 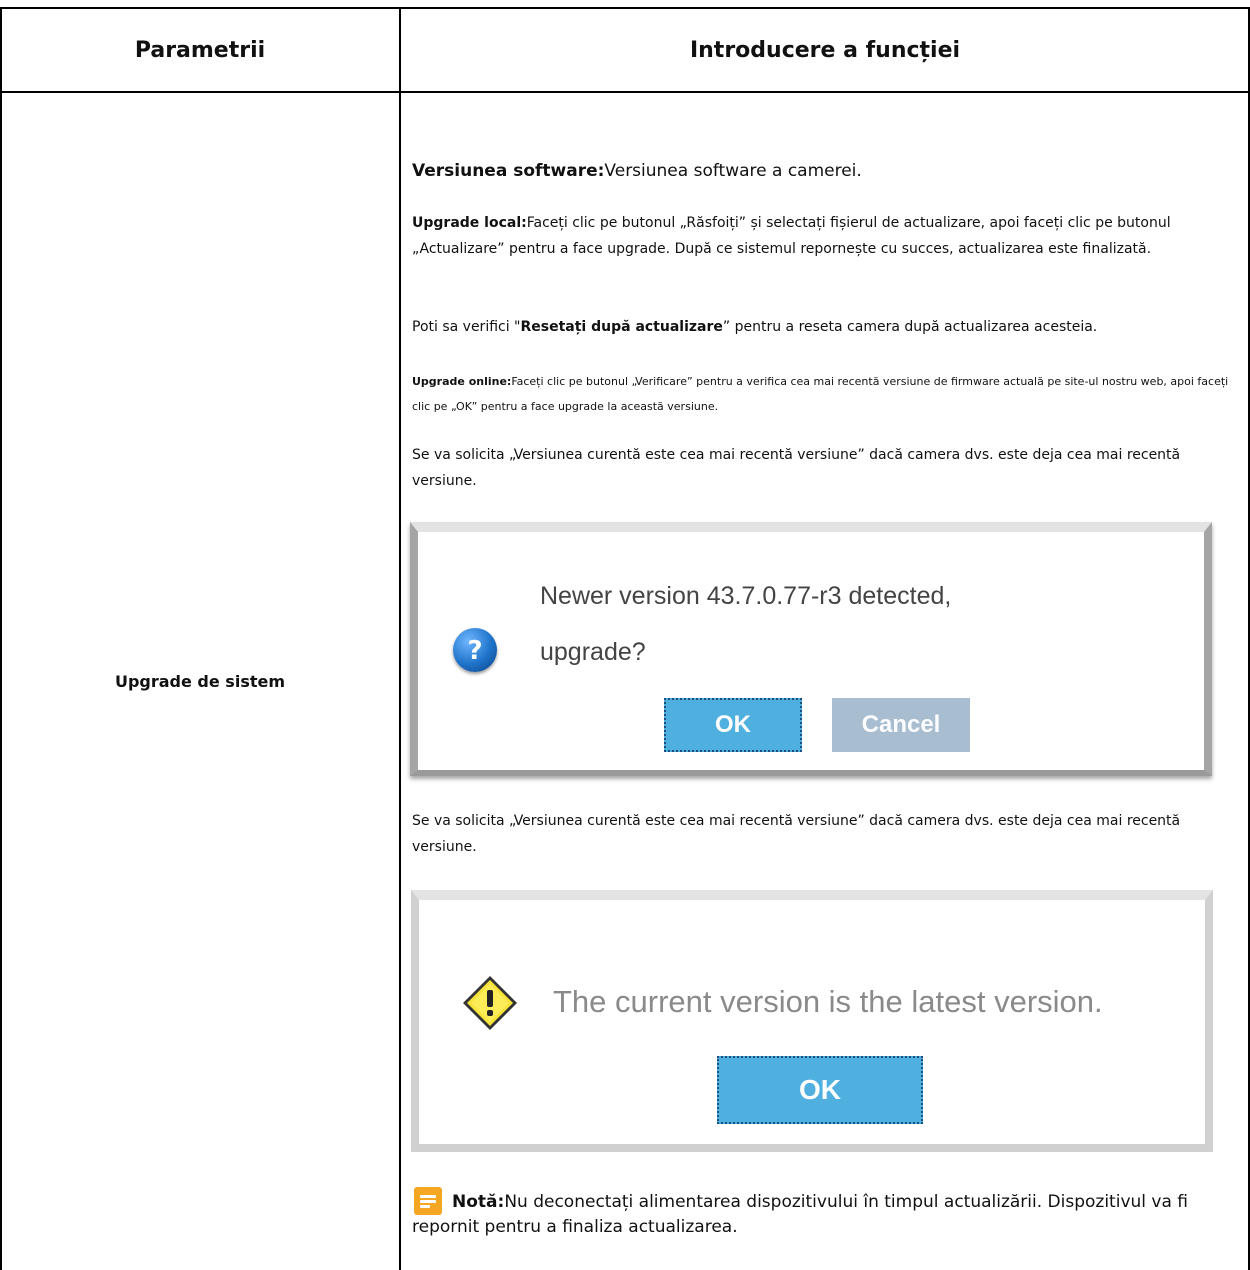 What do you see at coordinates (733, 725) in the screenshot?
I see `upgrade-ok-button: OK` at bounding box center [733, 725].